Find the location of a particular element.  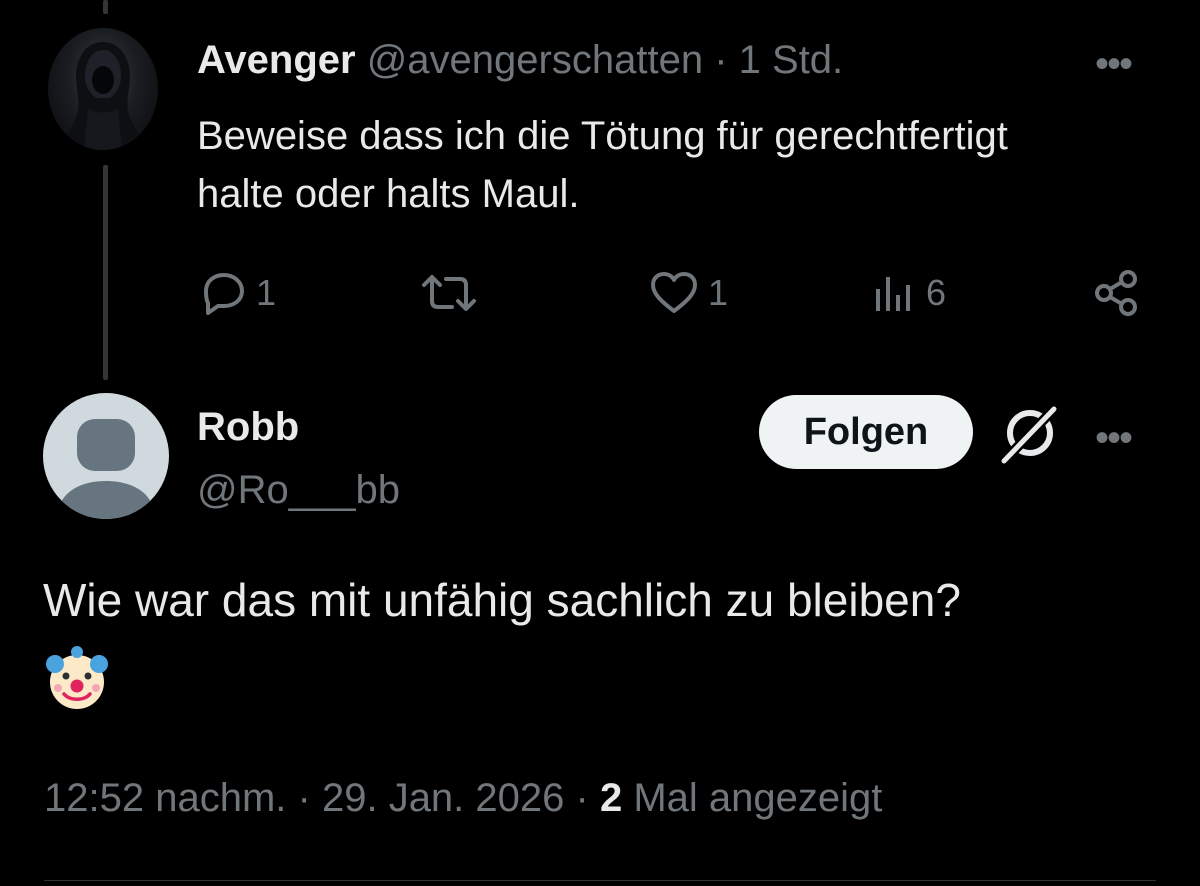

avatar-avenger is located at coordinates (103, 89).